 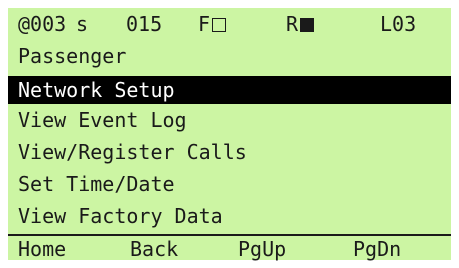 I want to click on status-r-indicator: R, so click(x=300, y=24).